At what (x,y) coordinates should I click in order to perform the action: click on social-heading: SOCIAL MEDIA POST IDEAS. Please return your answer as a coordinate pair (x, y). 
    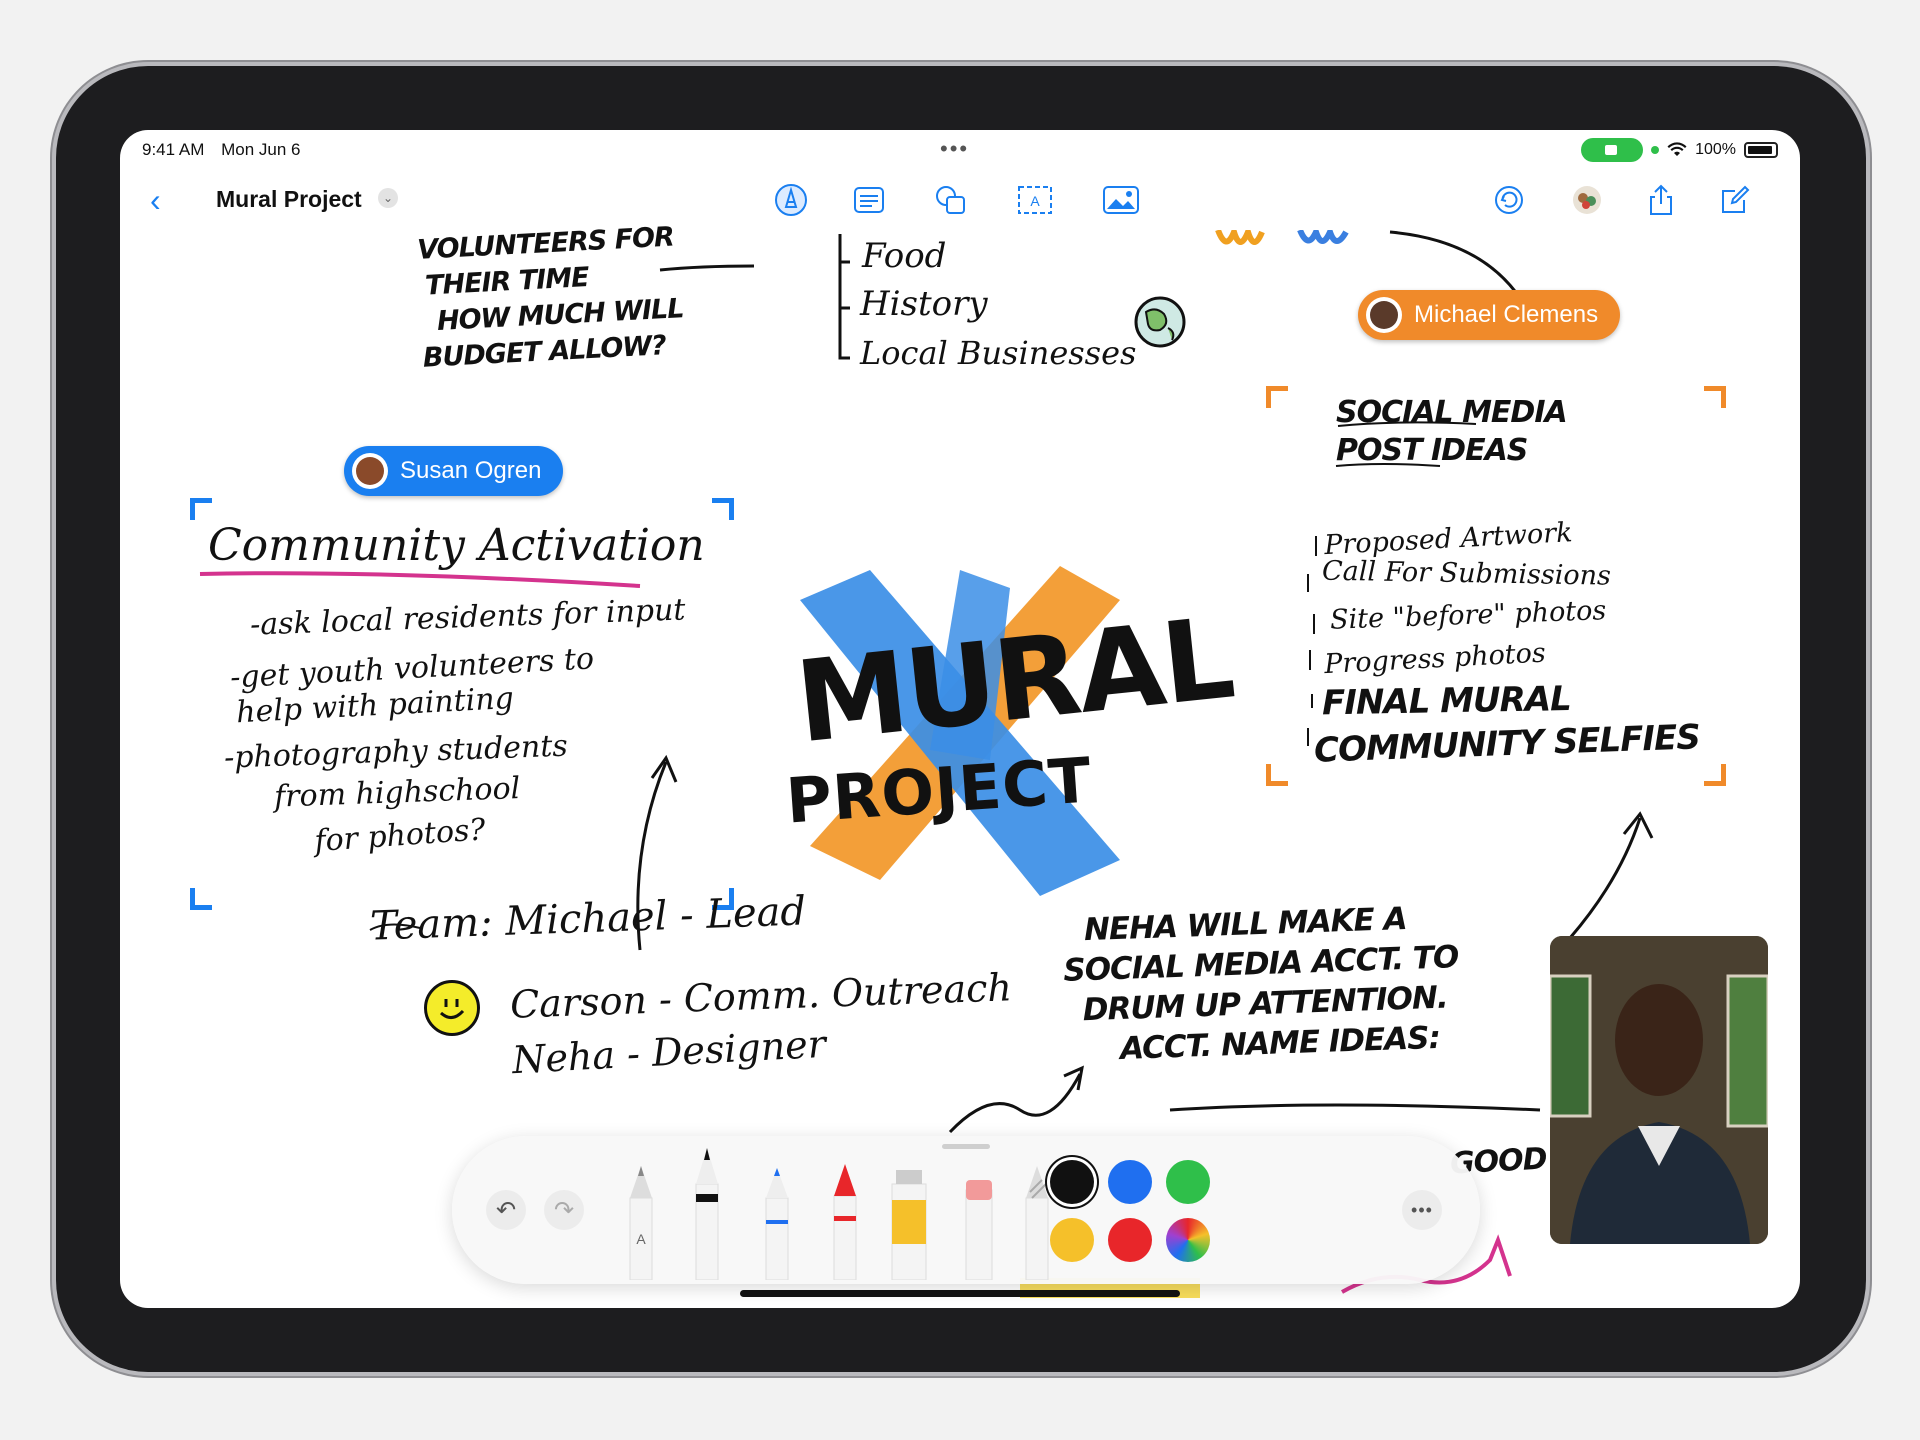
    Looking at the image, I should click on (1452, 432).